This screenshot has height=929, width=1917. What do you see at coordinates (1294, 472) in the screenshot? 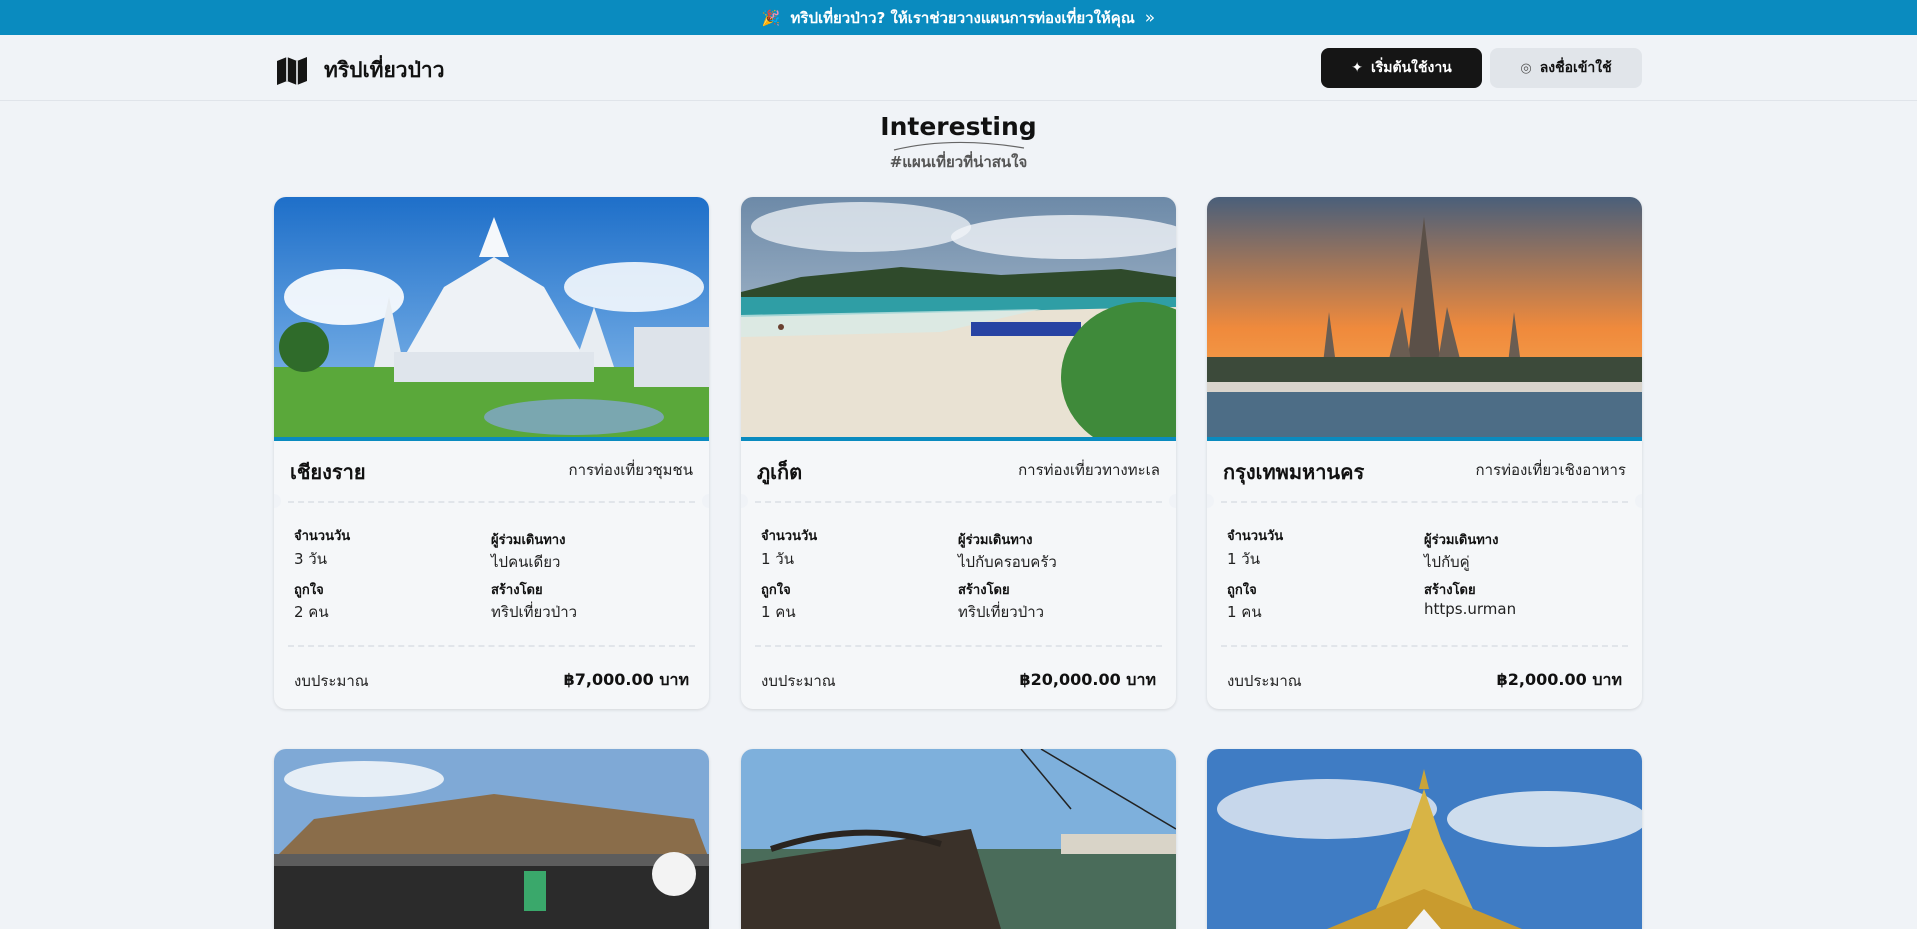
I see `trip-name: กรุงเทพมหานคร` at bounding box center [1294, 472].